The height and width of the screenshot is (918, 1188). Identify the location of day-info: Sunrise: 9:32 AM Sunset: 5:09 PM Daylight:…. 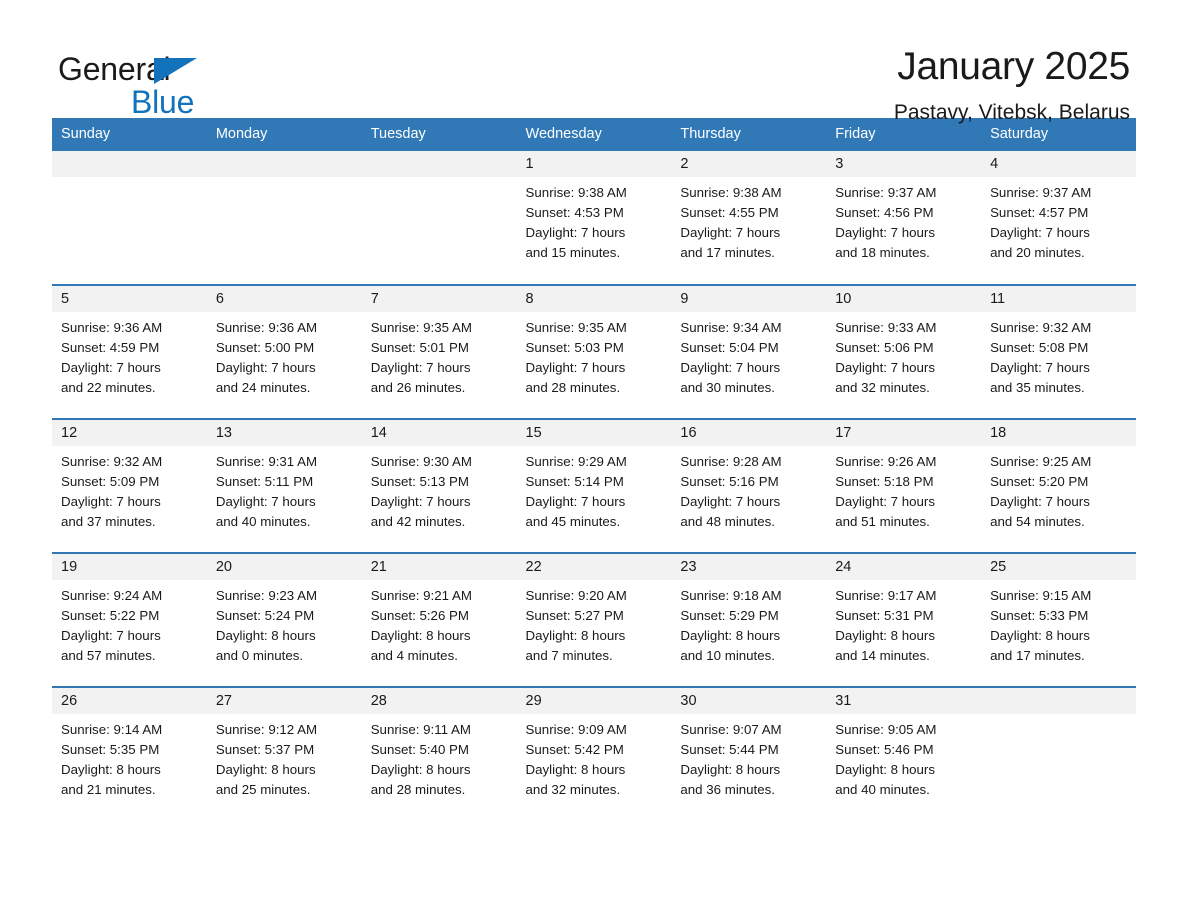
(129, 489).